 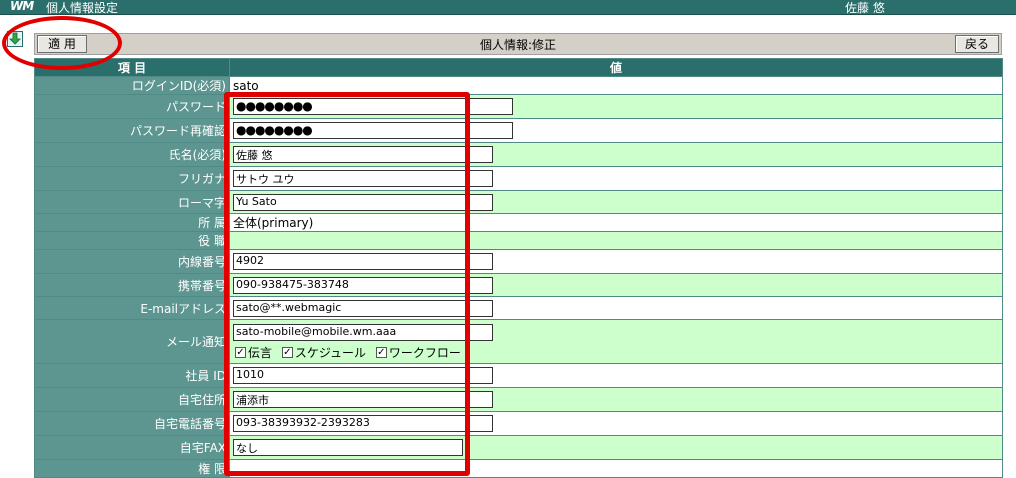 I want to click on password-confirm-label: パスワード再確認, so click(x=132, y=130).